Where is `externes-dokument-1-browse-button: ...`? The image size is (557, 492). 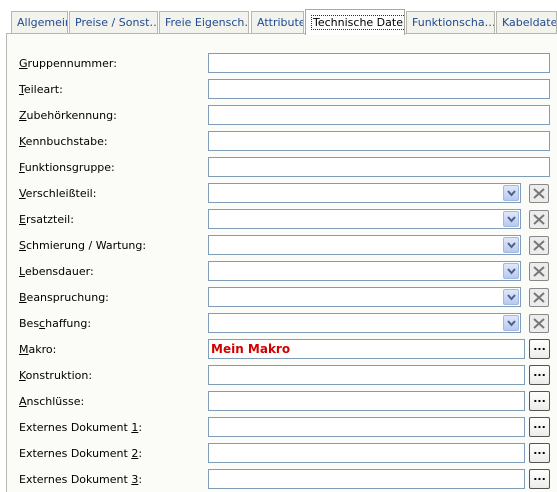 externes-dokument-1-browse-button: ... is located at coordinates (539, 427).